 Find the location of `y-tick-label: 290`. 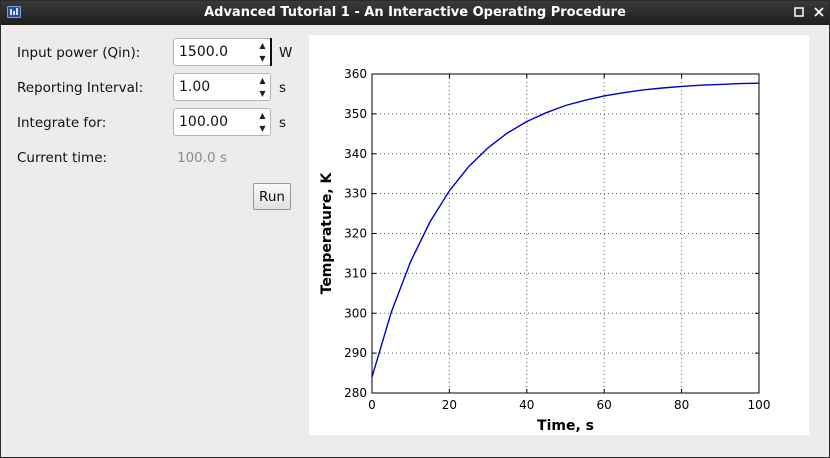

y-tick-label: 290 is located at coordinates (355, 353).